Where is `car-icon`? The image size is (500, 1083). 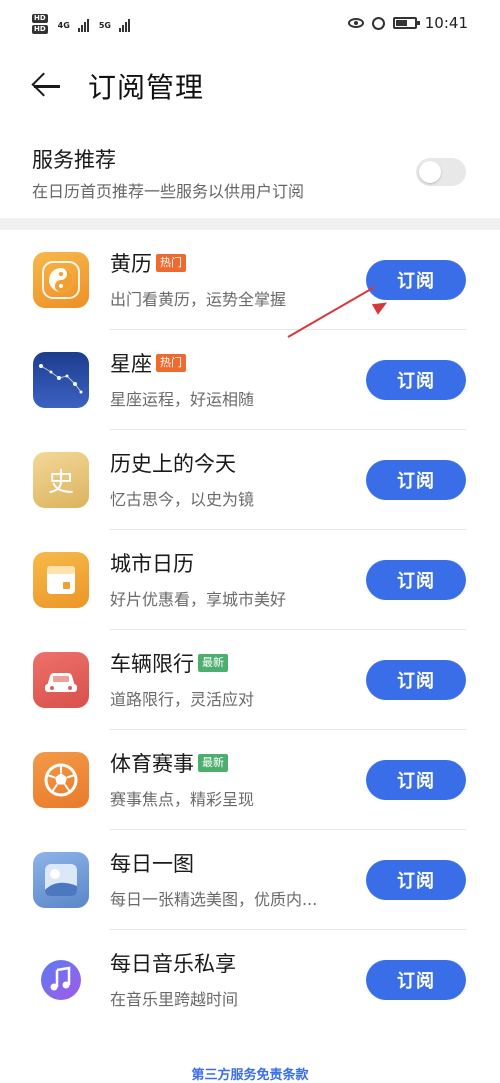
car-icon is located at coordinates (61, 680).